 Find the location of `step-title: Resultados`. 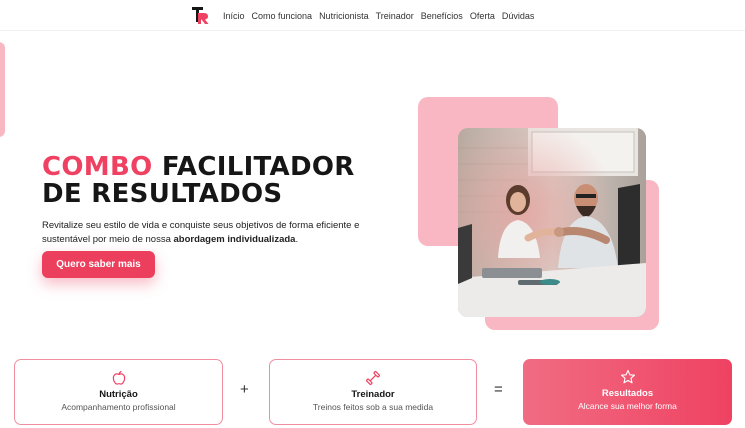

step-title: Resultados is located at coordinates (627, 393).